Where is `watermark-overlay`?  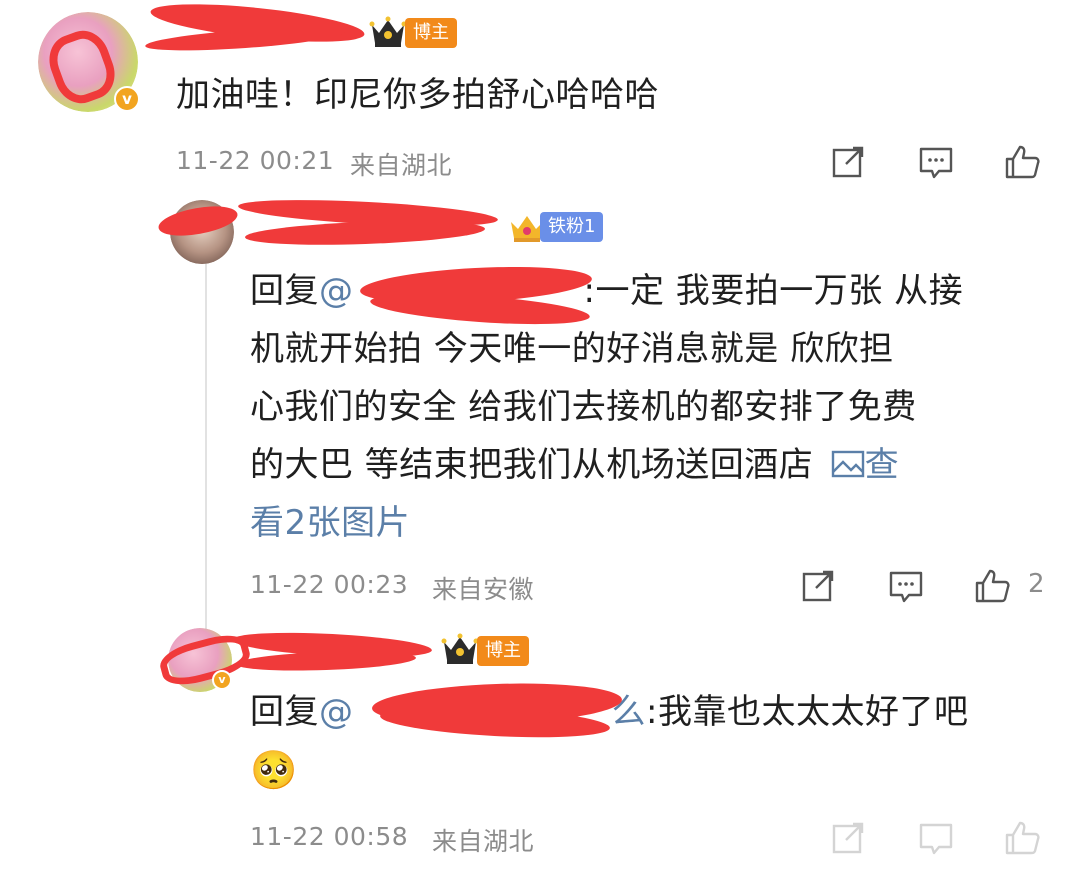
watermark-overlay is located at coordinates (950, 838).